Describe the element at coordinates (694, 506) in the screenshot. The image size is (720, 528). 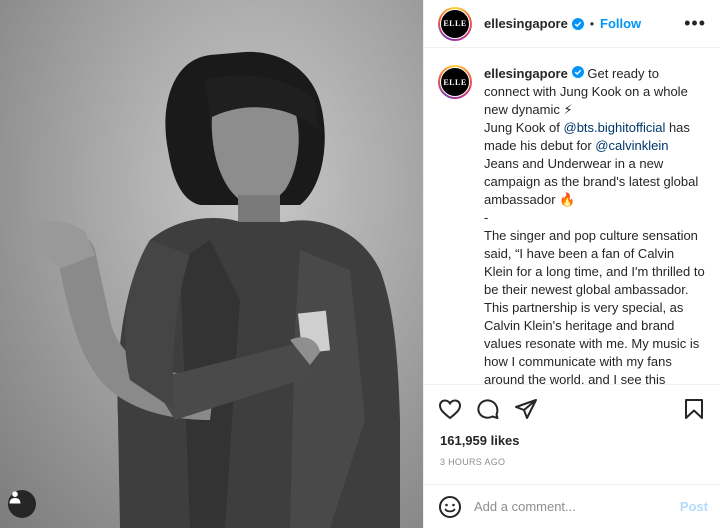
I see `post-comment-button: Post` at that location.